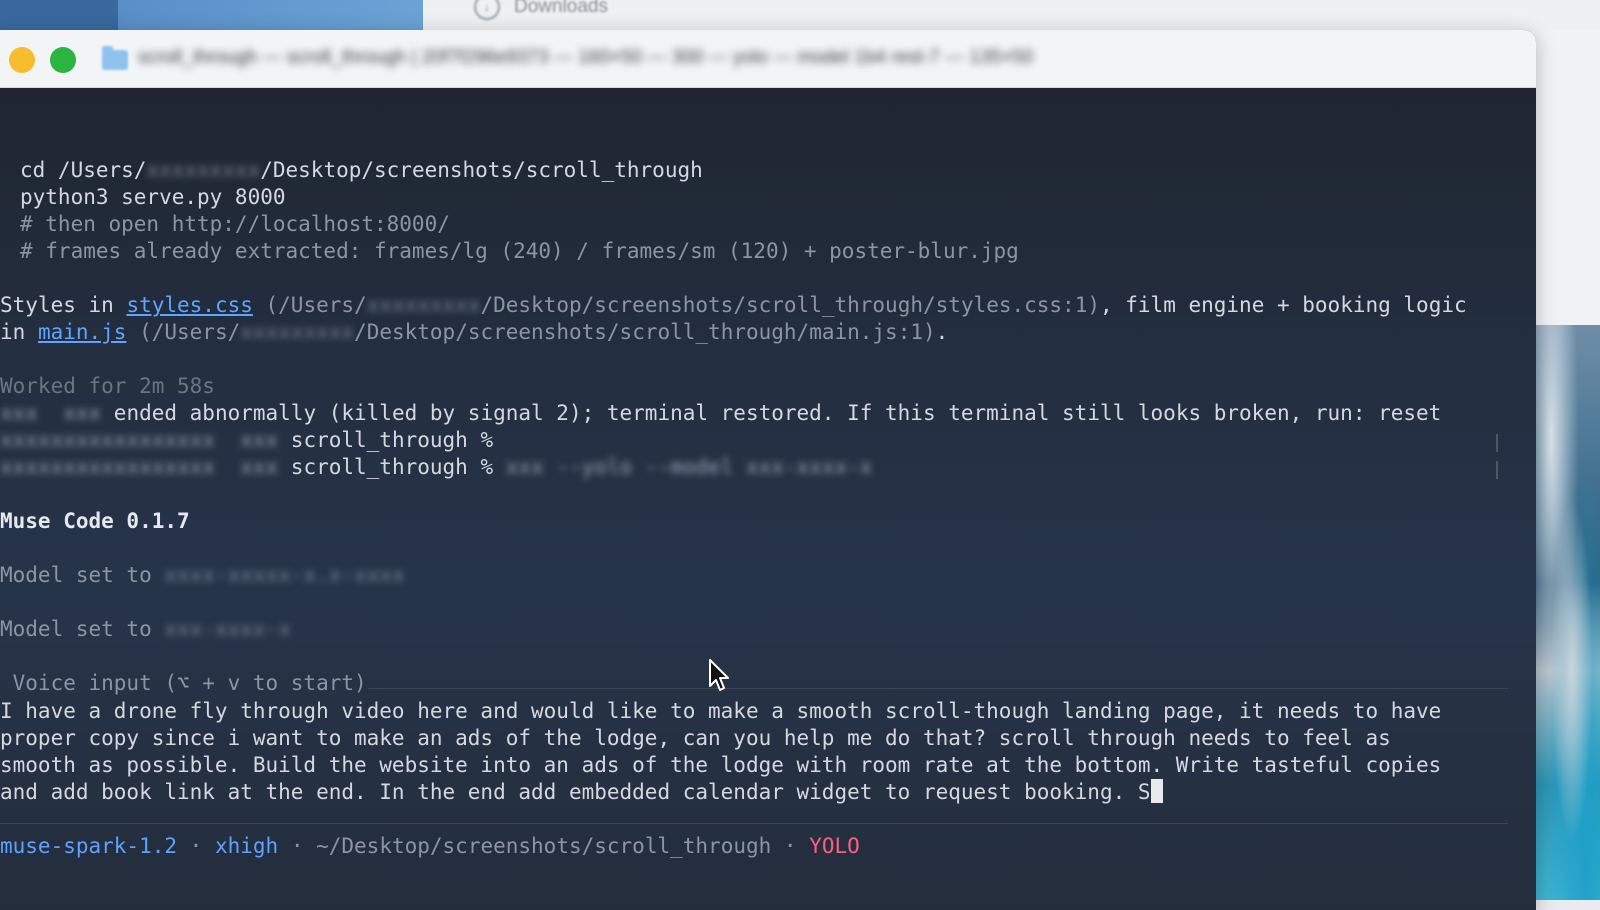  Describe the element at coordinates (942, 332) in the screenshot. I see `main-suffix: .` at that location.